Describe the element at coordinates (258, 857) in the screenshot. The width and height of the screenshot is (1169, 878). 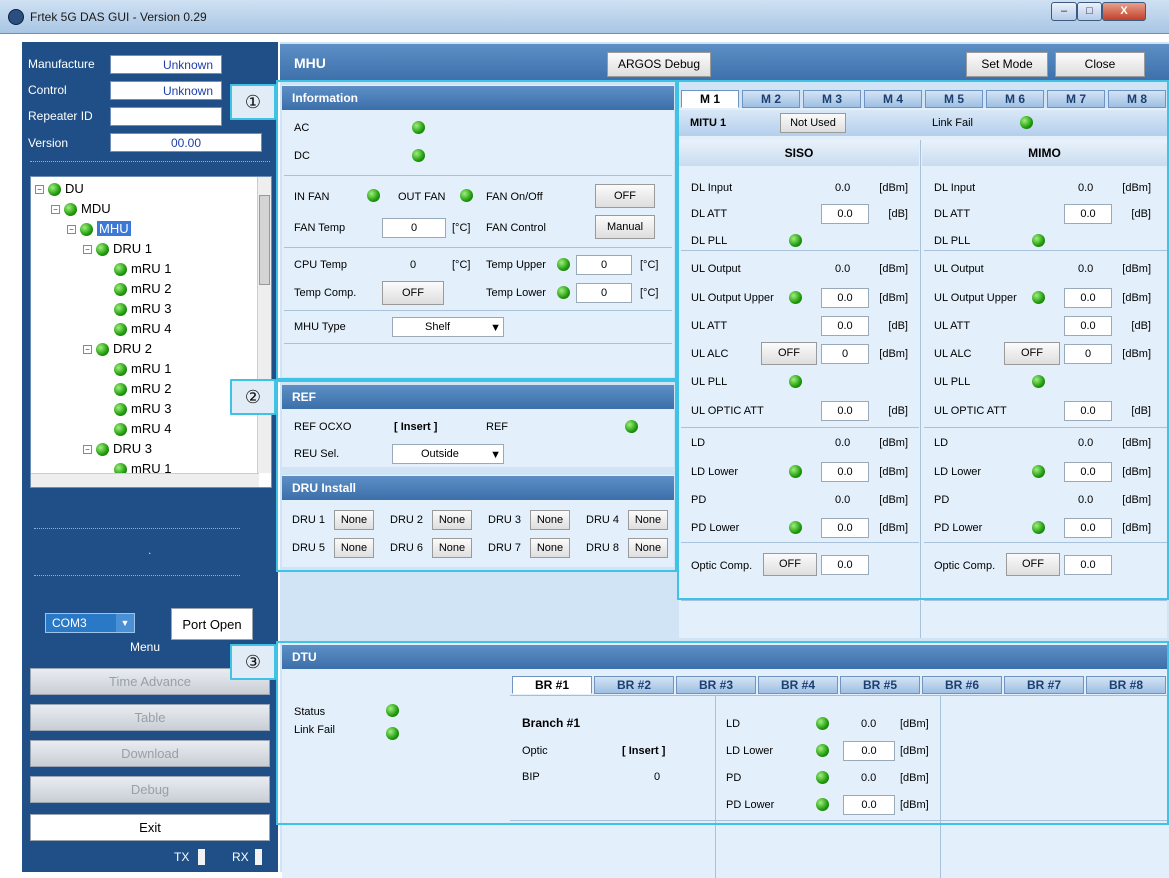
I see `rx-indicator` at that location.